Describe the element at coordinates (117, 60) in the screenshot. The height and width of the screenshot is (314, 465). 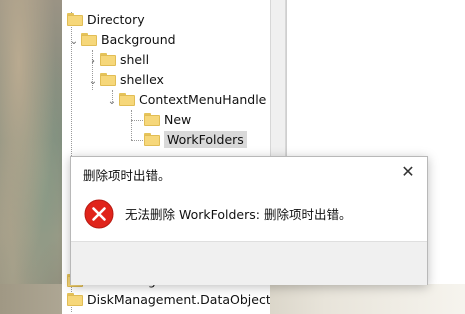
I see `tree-item-shell: › shell` at that location.